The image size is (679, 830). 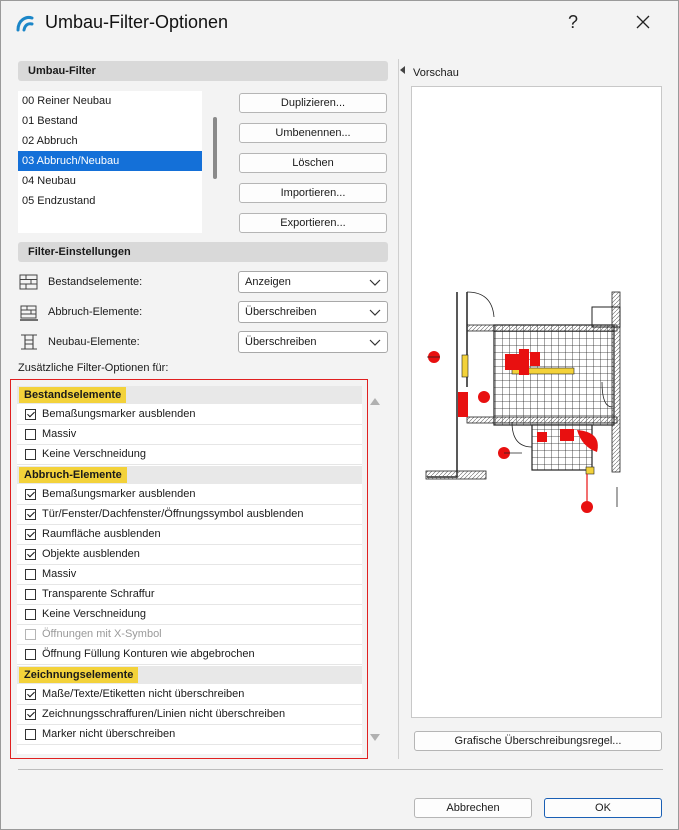 I want to click on demolition-elements-select: Überschreiben, so click(x=313, y=312).